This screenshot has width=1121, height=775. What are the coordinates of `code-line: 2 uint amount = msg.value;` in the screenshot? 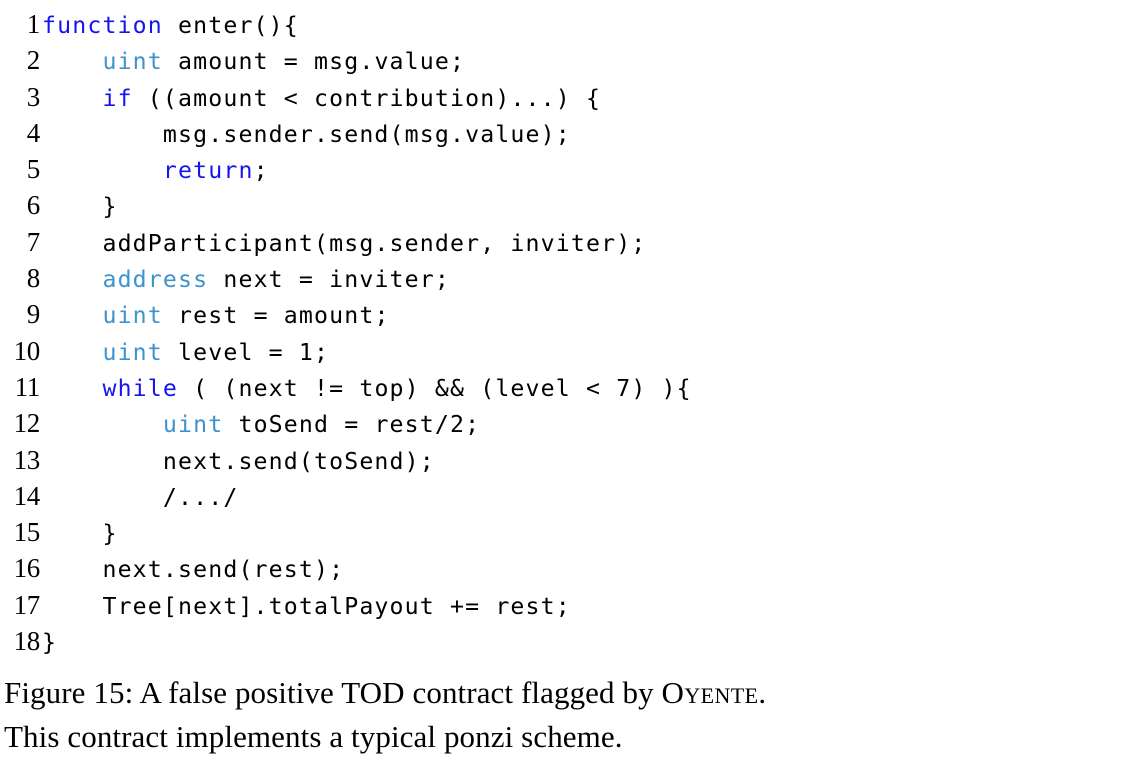 It's located at (560, 60).